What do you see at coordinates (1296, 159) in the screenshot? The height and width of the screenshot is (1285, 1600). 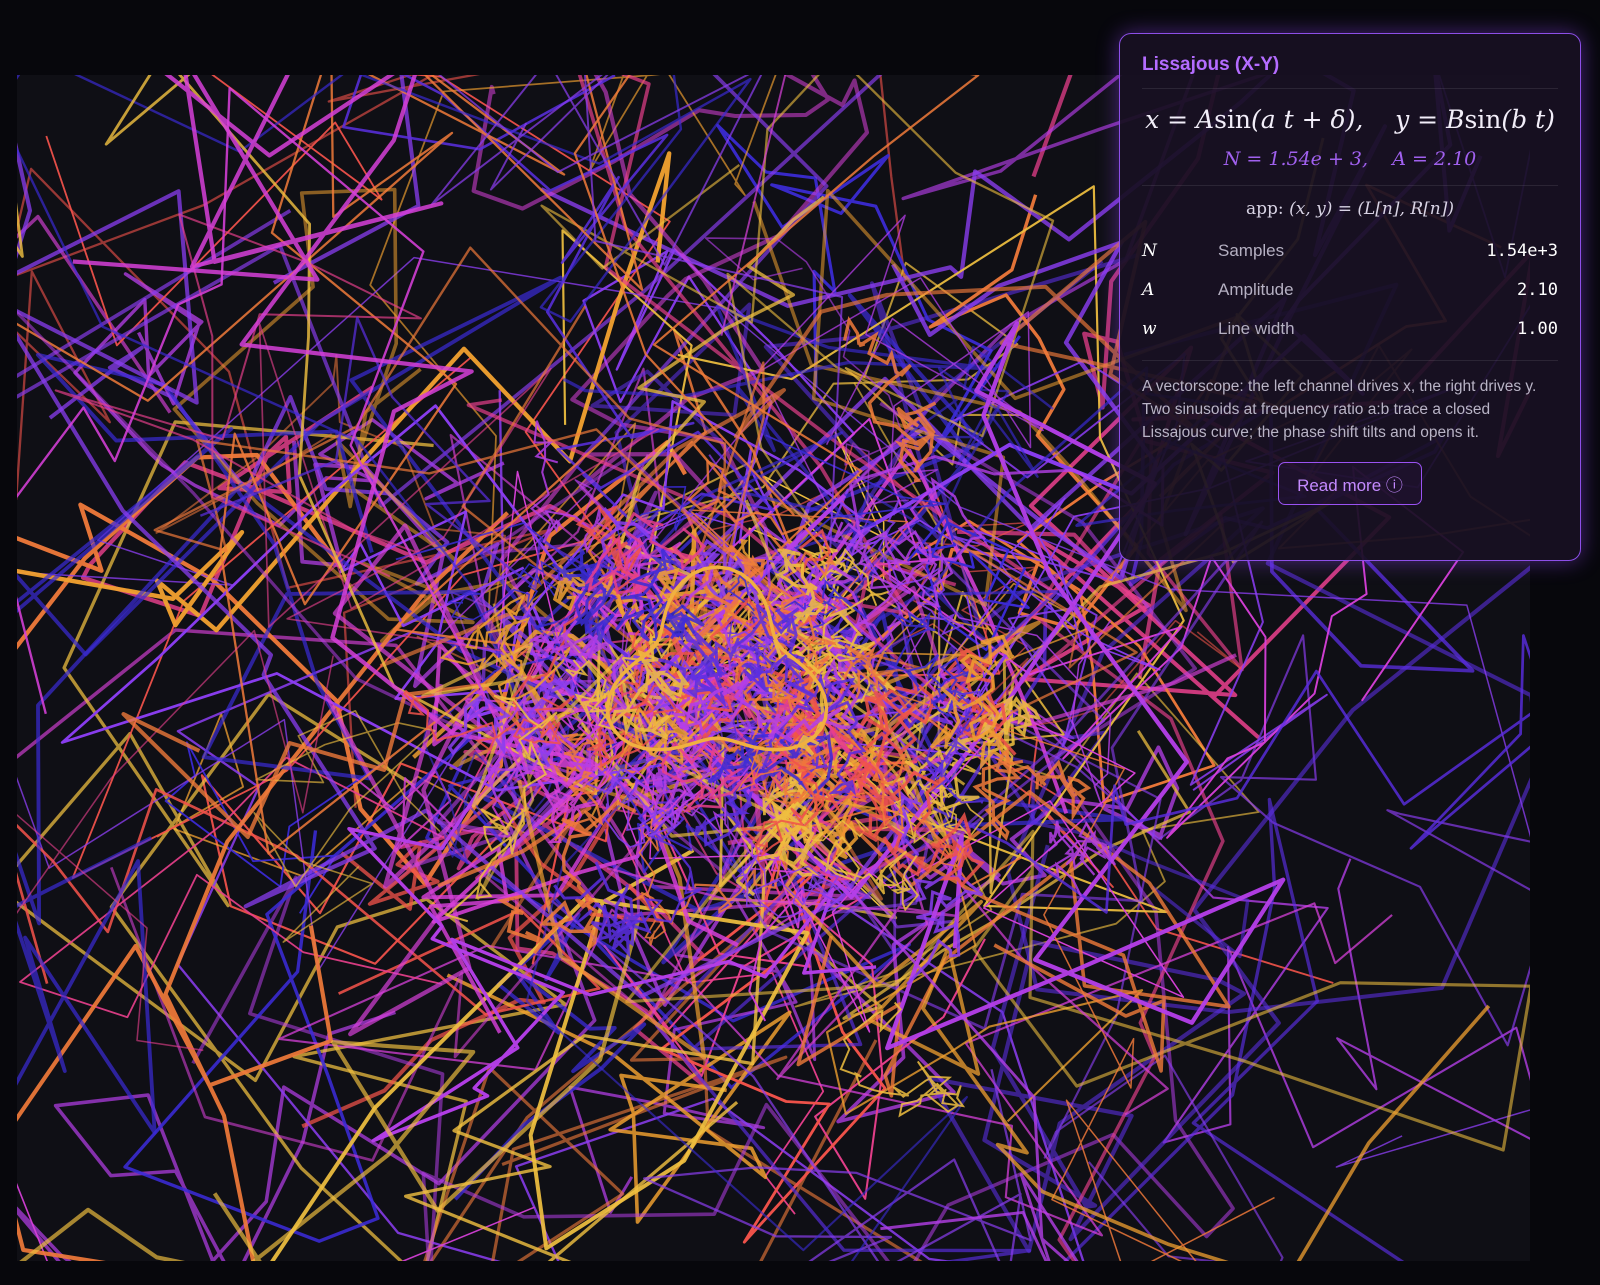 I see `param-n: N = 1.54e + 3,` at bounding box center [1296, 159].